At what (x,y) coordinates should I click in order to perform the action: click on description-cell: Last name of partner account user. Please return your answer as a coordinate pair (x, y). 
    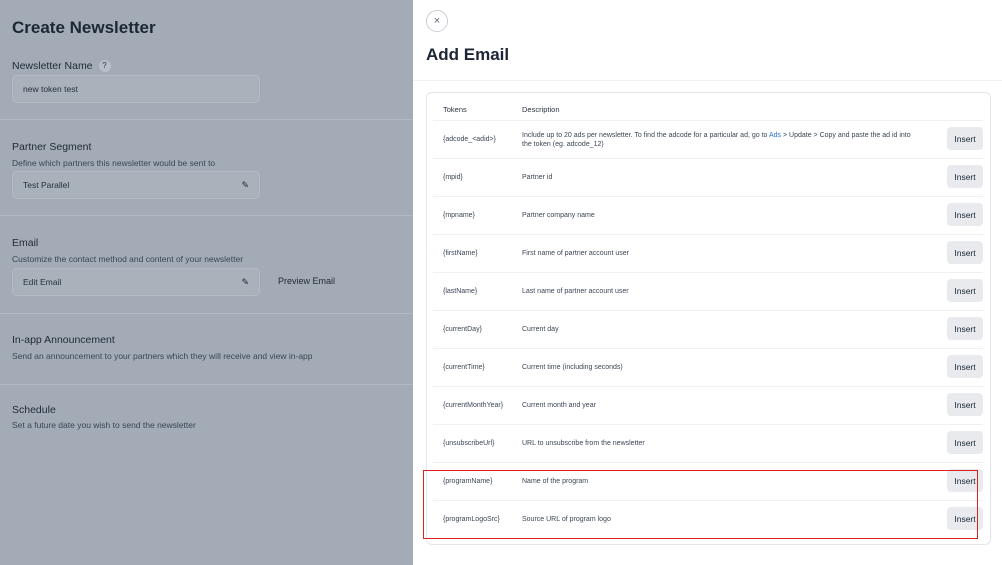
    Looking at the image, I should click on (575, 291).